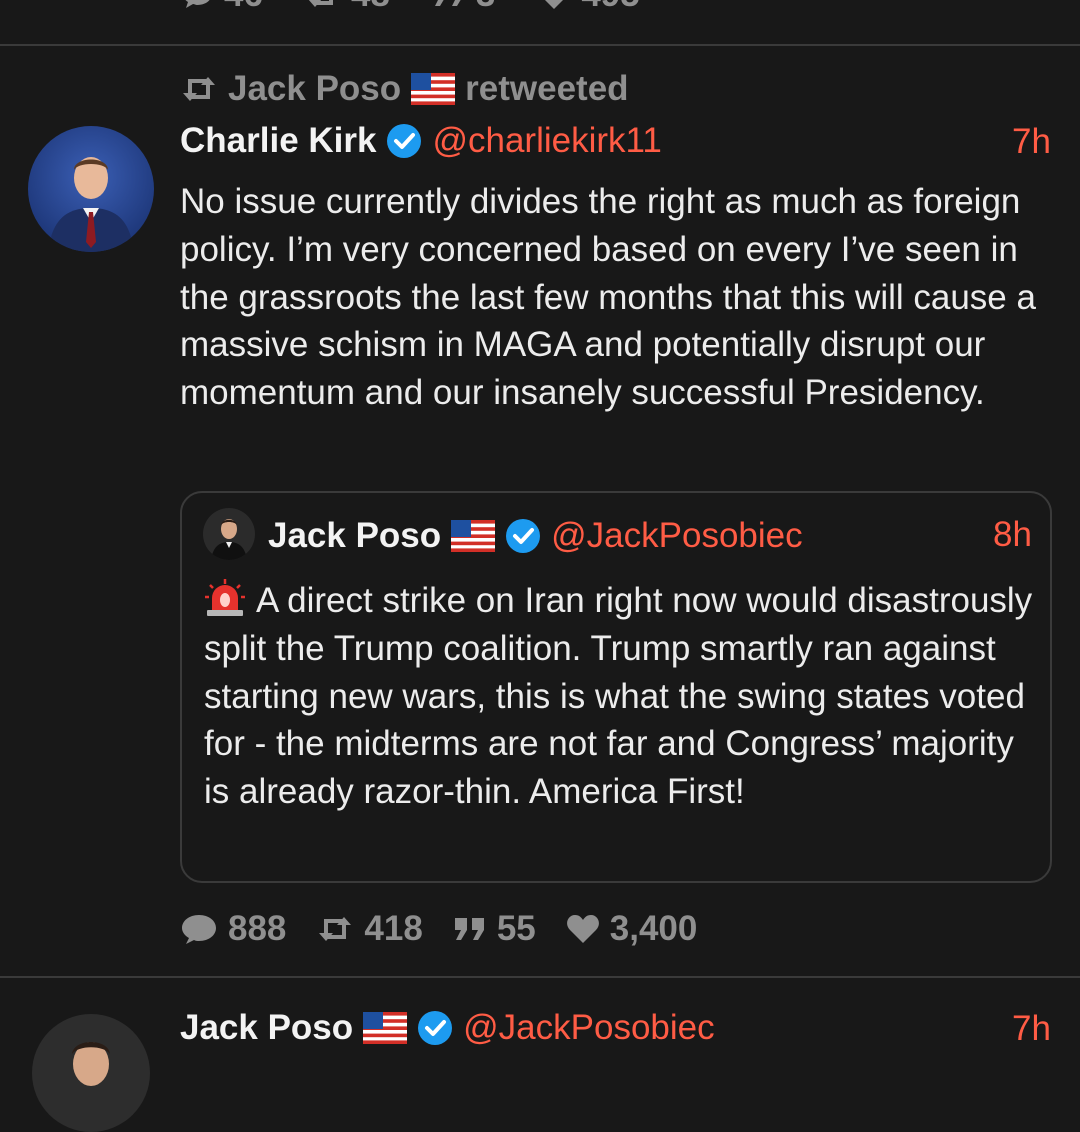 The image size is (1080, 1132). I want to click on quoted-tweet-header: Jack Poso @JackPosobiec, so click(535, 536).